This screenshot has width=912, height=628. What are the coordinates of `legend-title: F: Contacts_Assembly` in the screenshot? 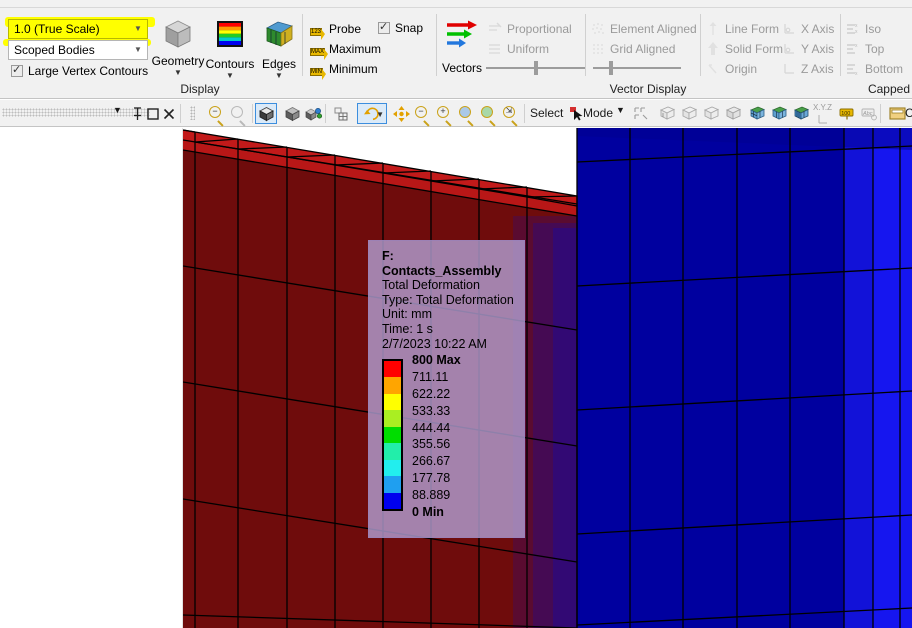 It's located at (442, 263).